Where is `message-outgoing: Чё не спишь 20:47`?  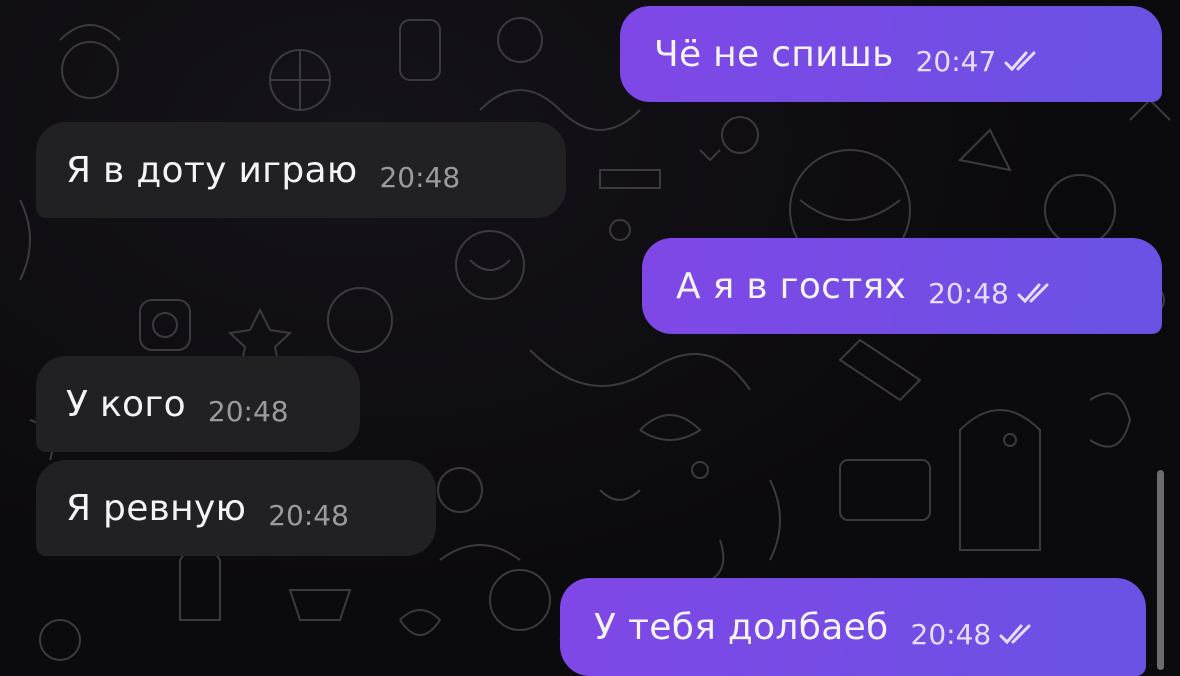
message-outgoing: Чё не спишь 20:47 is located at coordinates (891, 54).